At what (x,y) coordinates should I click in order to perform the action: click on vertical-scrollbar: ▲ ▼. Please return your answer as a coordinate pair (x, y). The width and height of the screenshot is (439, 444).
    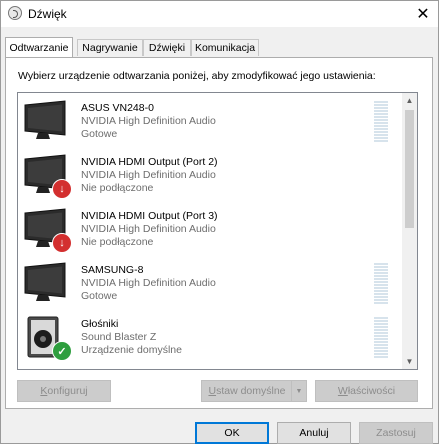
    Looking at the image, I should click on (409, 231).